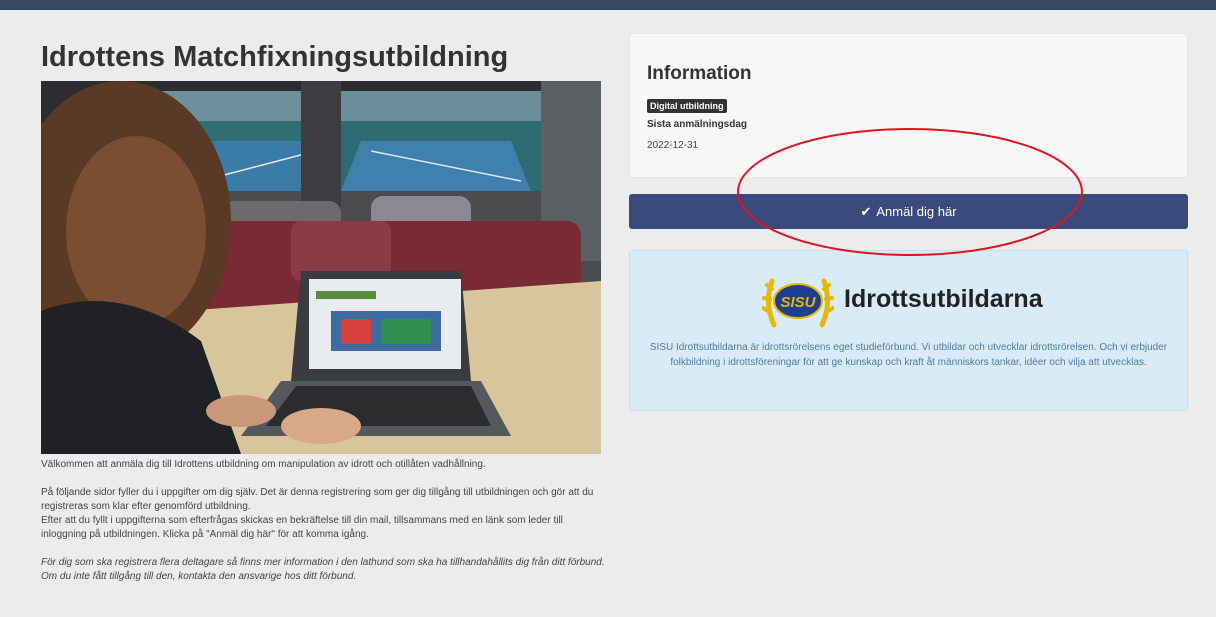 Image resolution: width=1216 pixels, height=617 pixels. Describe the element at coordinates (943, 299) in the screenshot. I see `sisu-name: Idrottsutbildarna` at that location.